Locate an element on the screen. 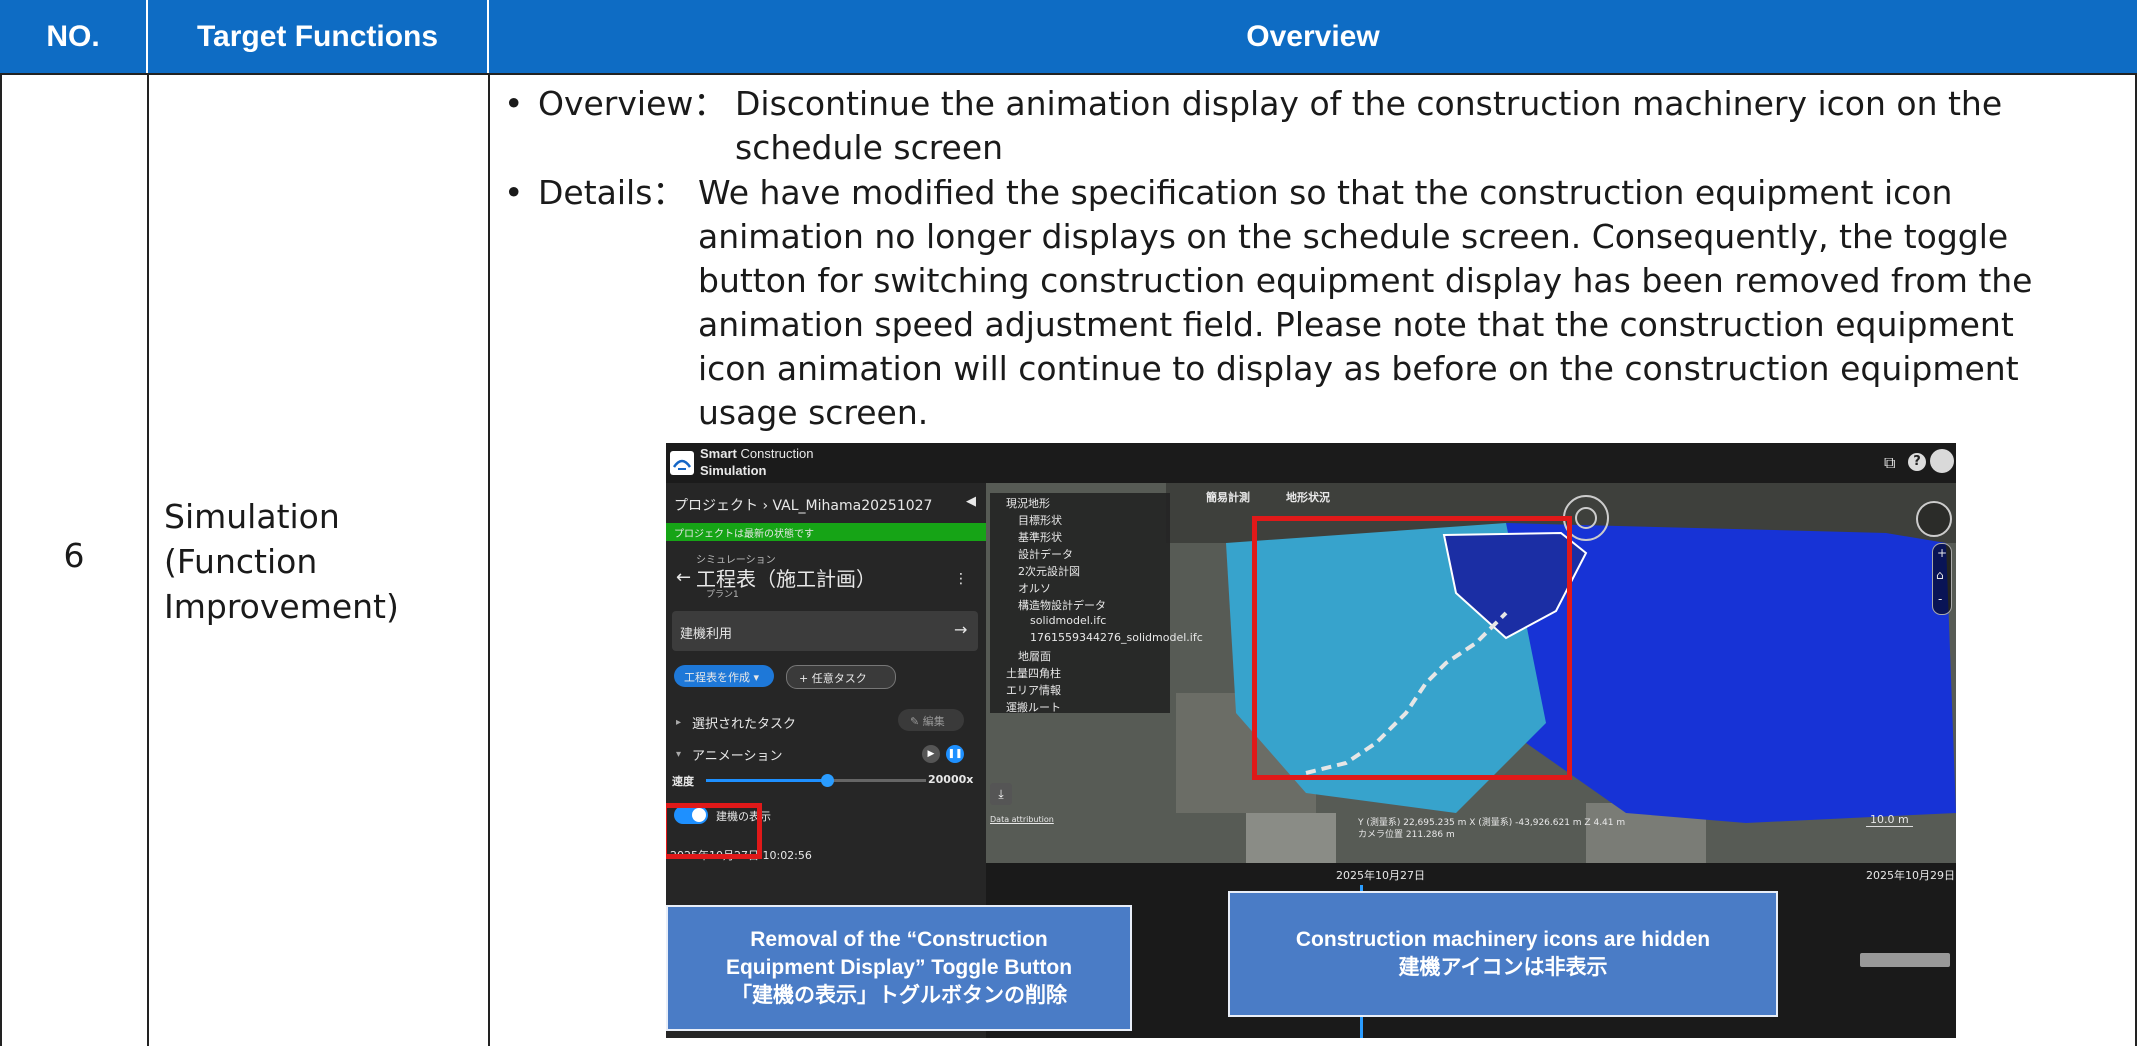 This screenshot has width=2137, height=1046. header-overview: Overview is located at coordinates (1313, 36).